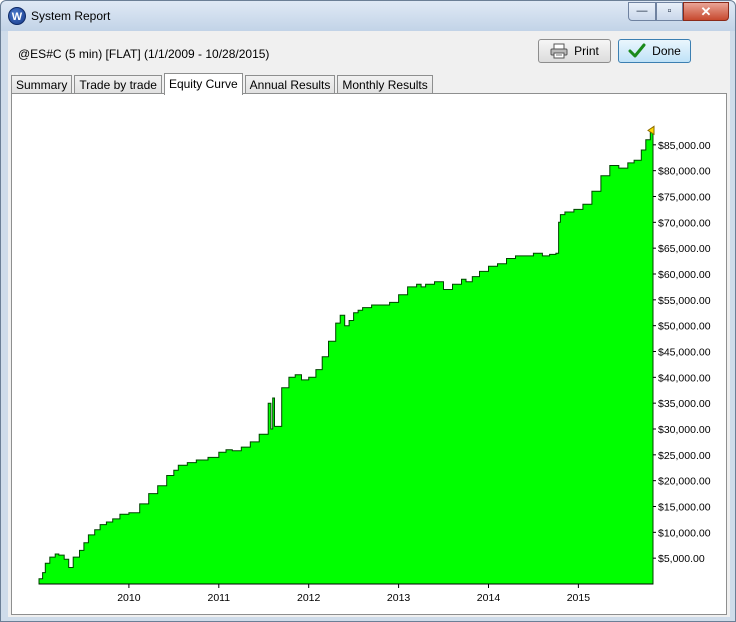 The height and width of the screenshot is (622, 736). Describe the element at coordinates (684, 301) in the screenshot. I see `y-tick-label: $55,000.00` at that location.